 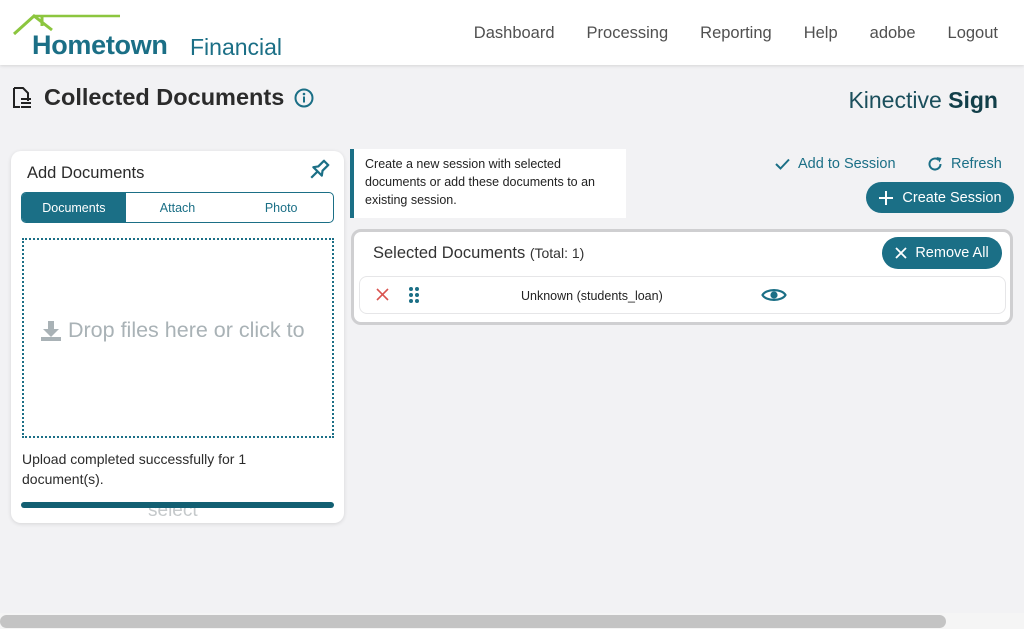 I want to click on drop-zone-label: Drop files here or click to, so click(x=172, y=330).